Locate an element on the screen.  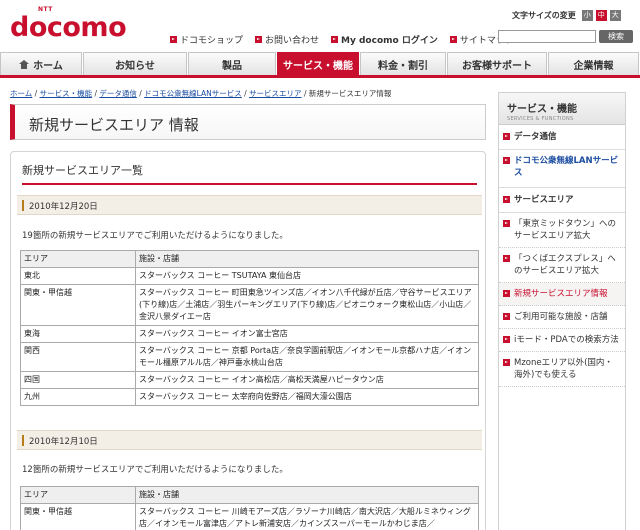
home-icon is located at coordinates (24, 64).